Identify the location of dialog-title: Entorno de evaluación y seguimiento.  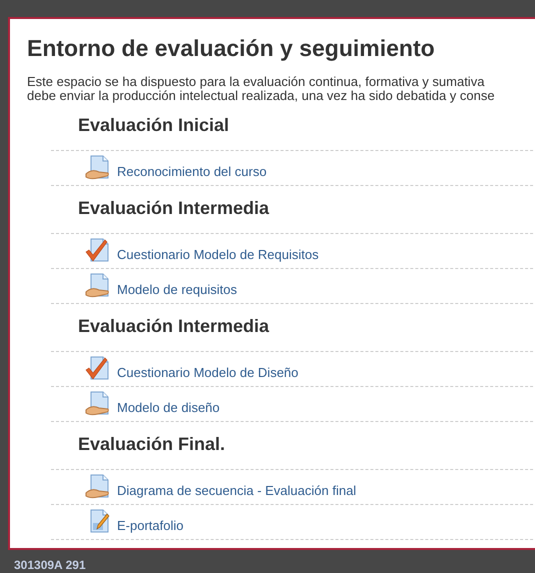
(231, 48).